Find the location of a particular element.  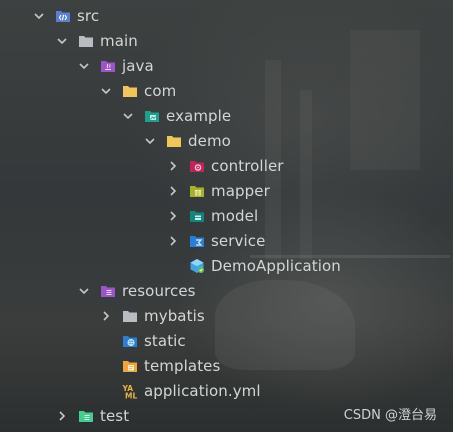

tree-item-label: service is located at coordinates (238, 240).